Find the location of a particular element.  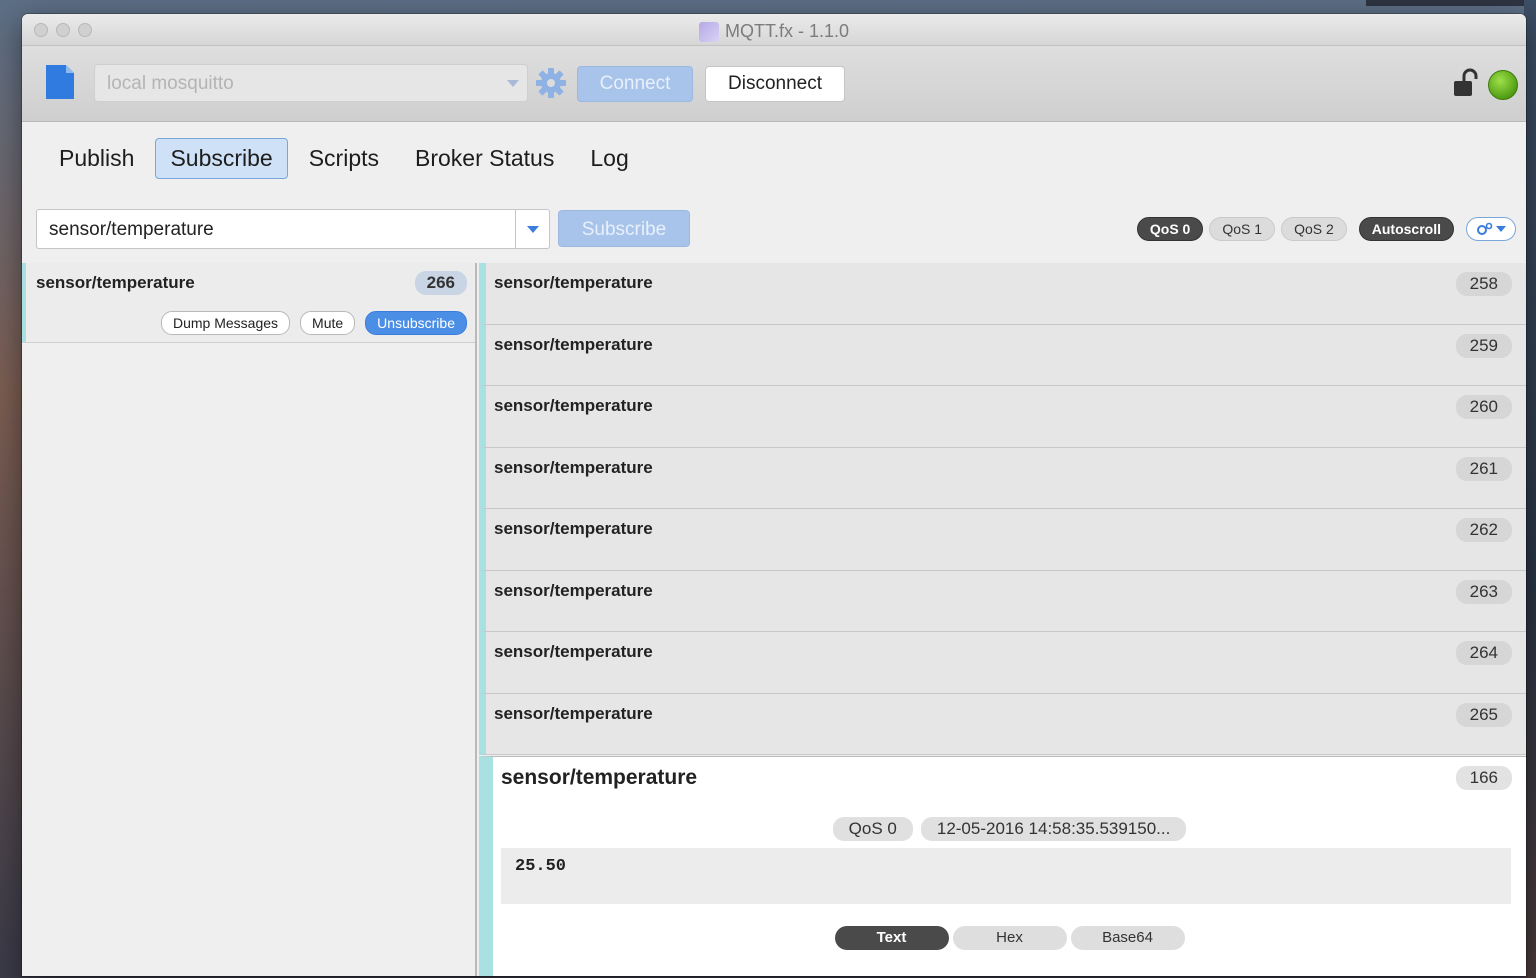

unlocked-icon is located at coordinates (1466, 82).